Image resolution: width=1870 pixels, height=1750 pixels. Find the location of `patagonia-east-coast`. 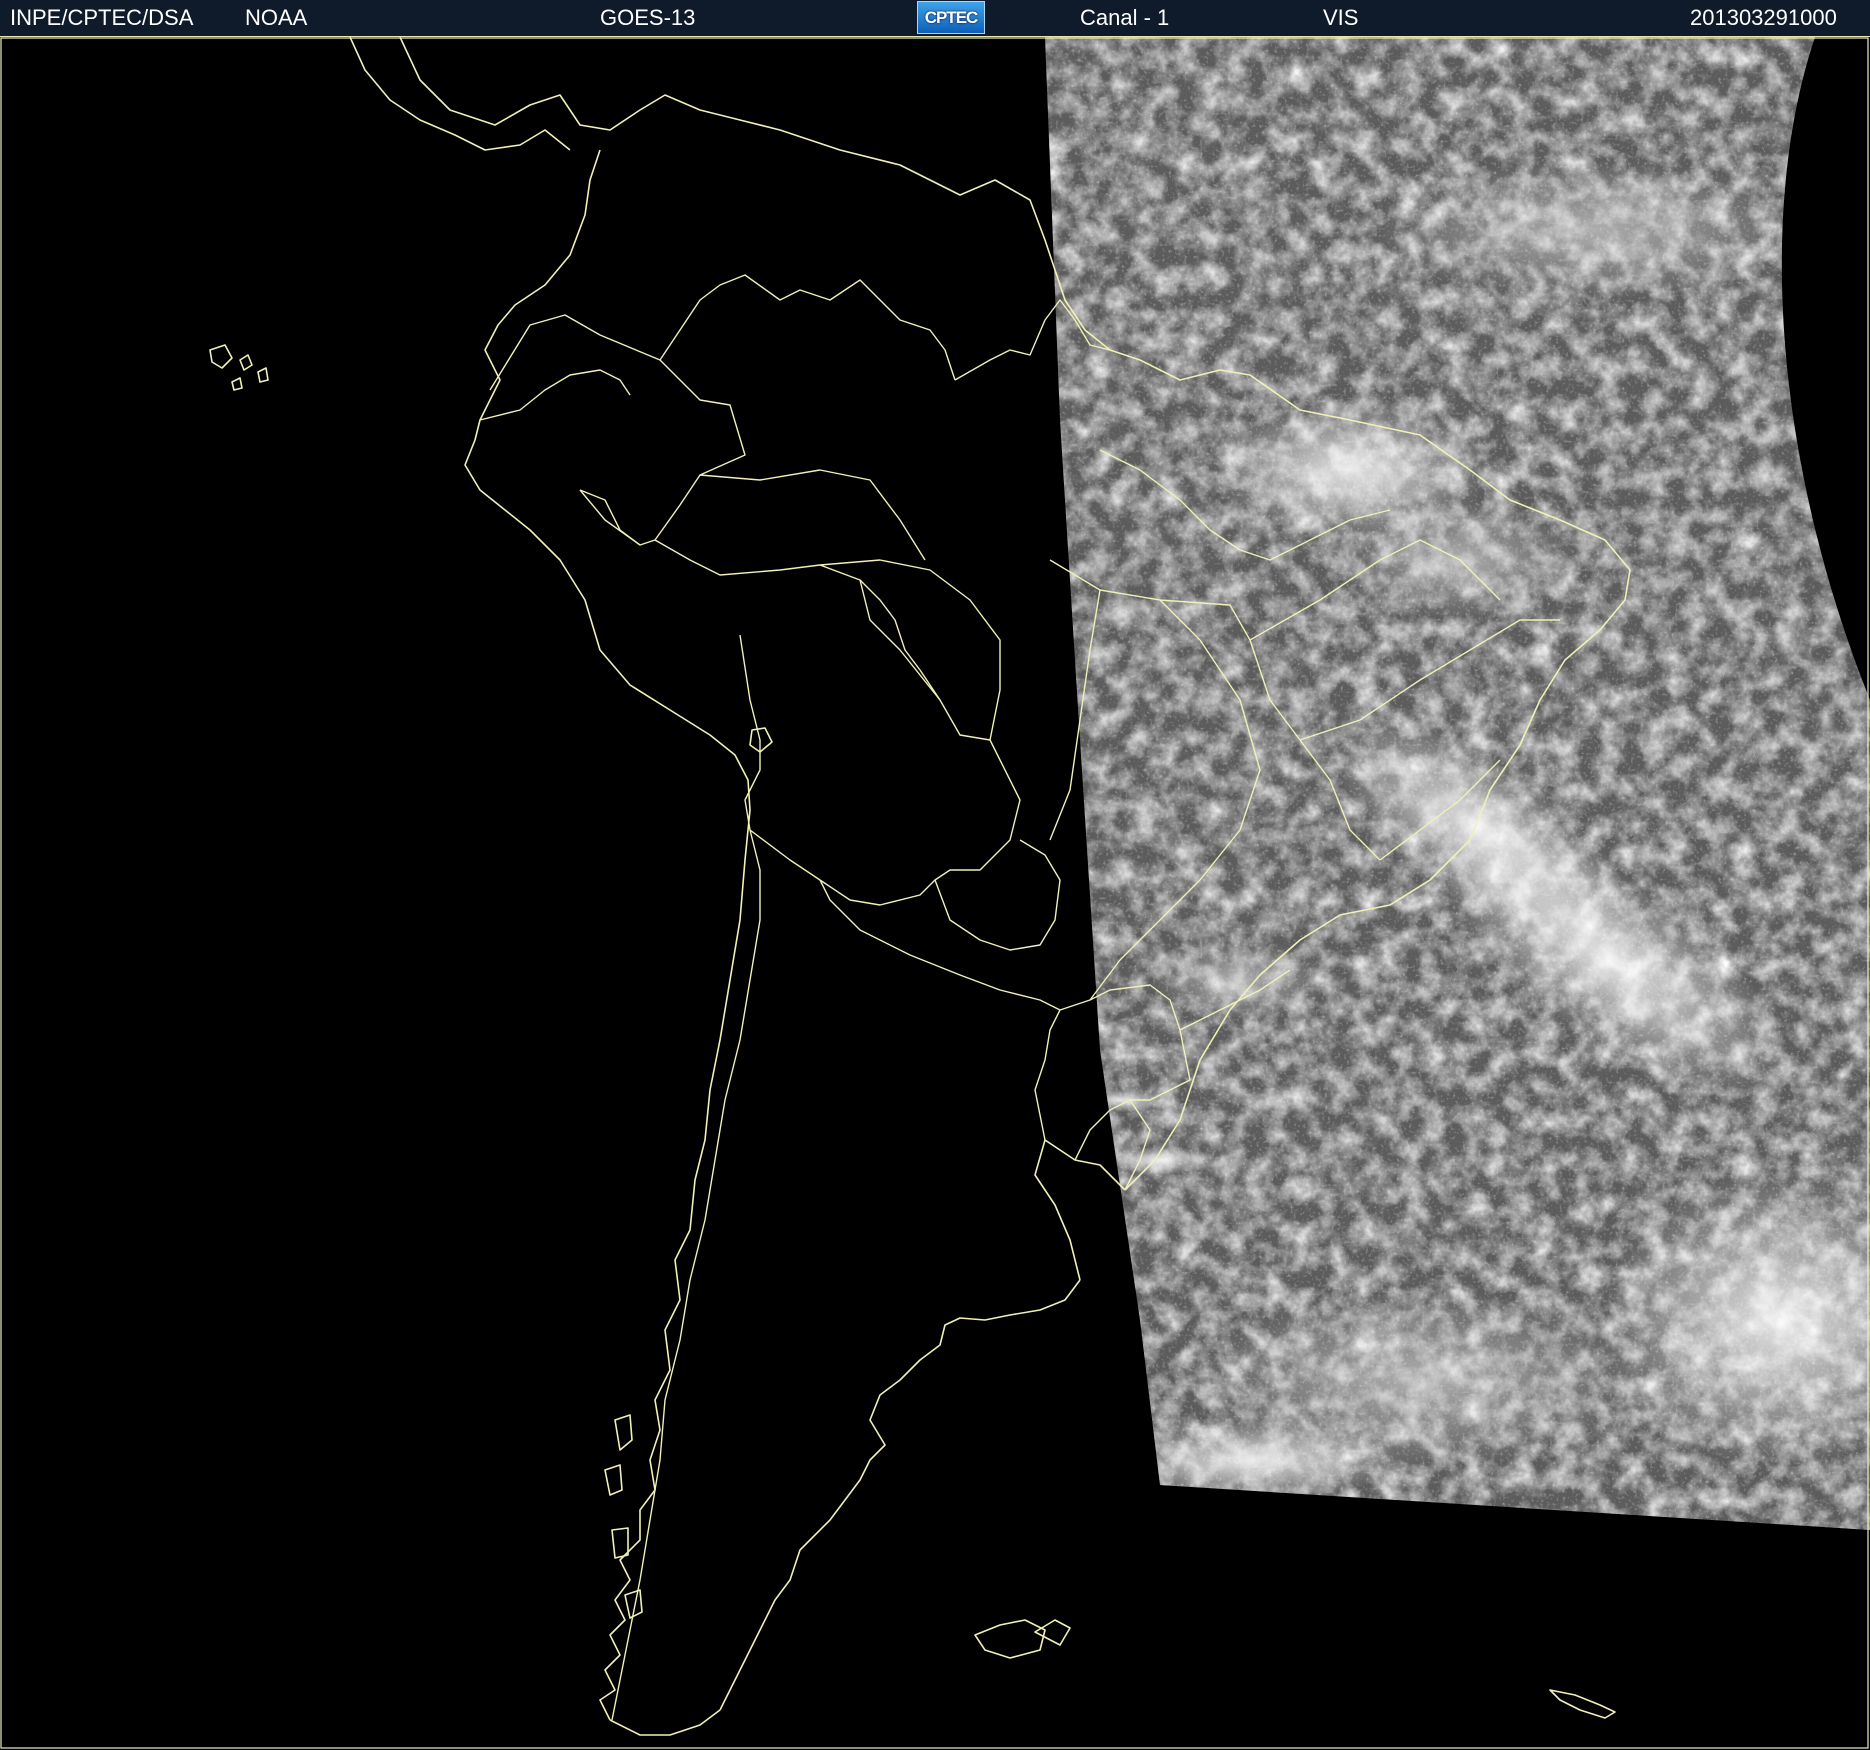

patagonia-east-coast is located at coordinates (900, 1495).